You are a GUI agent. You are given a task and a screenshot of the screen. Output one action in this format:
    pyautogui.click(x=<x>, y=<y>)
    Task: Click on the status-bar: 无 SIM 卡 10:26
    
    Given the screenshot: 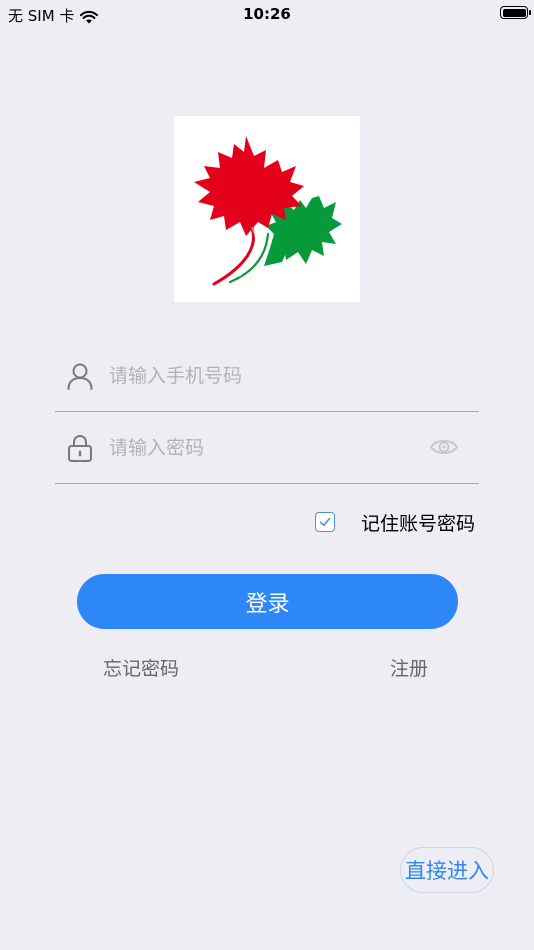 What is the action you would take?
    pyautogui.click(x=267, y=14)
    